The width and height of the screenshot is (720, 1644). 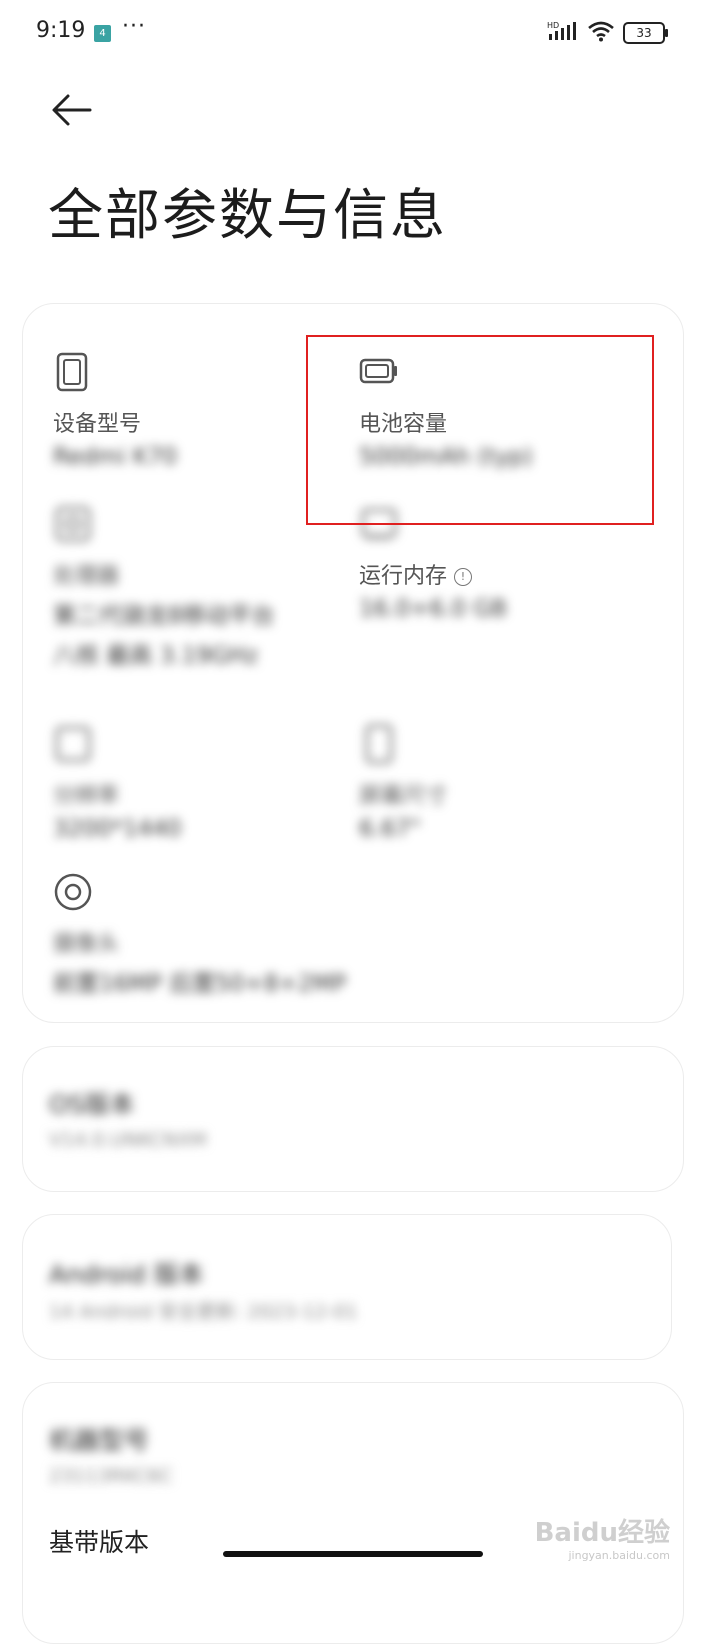 I want to click on row-os-version: OS版本 V14.0.UNKCNXM, so click(x=353, y=1119).